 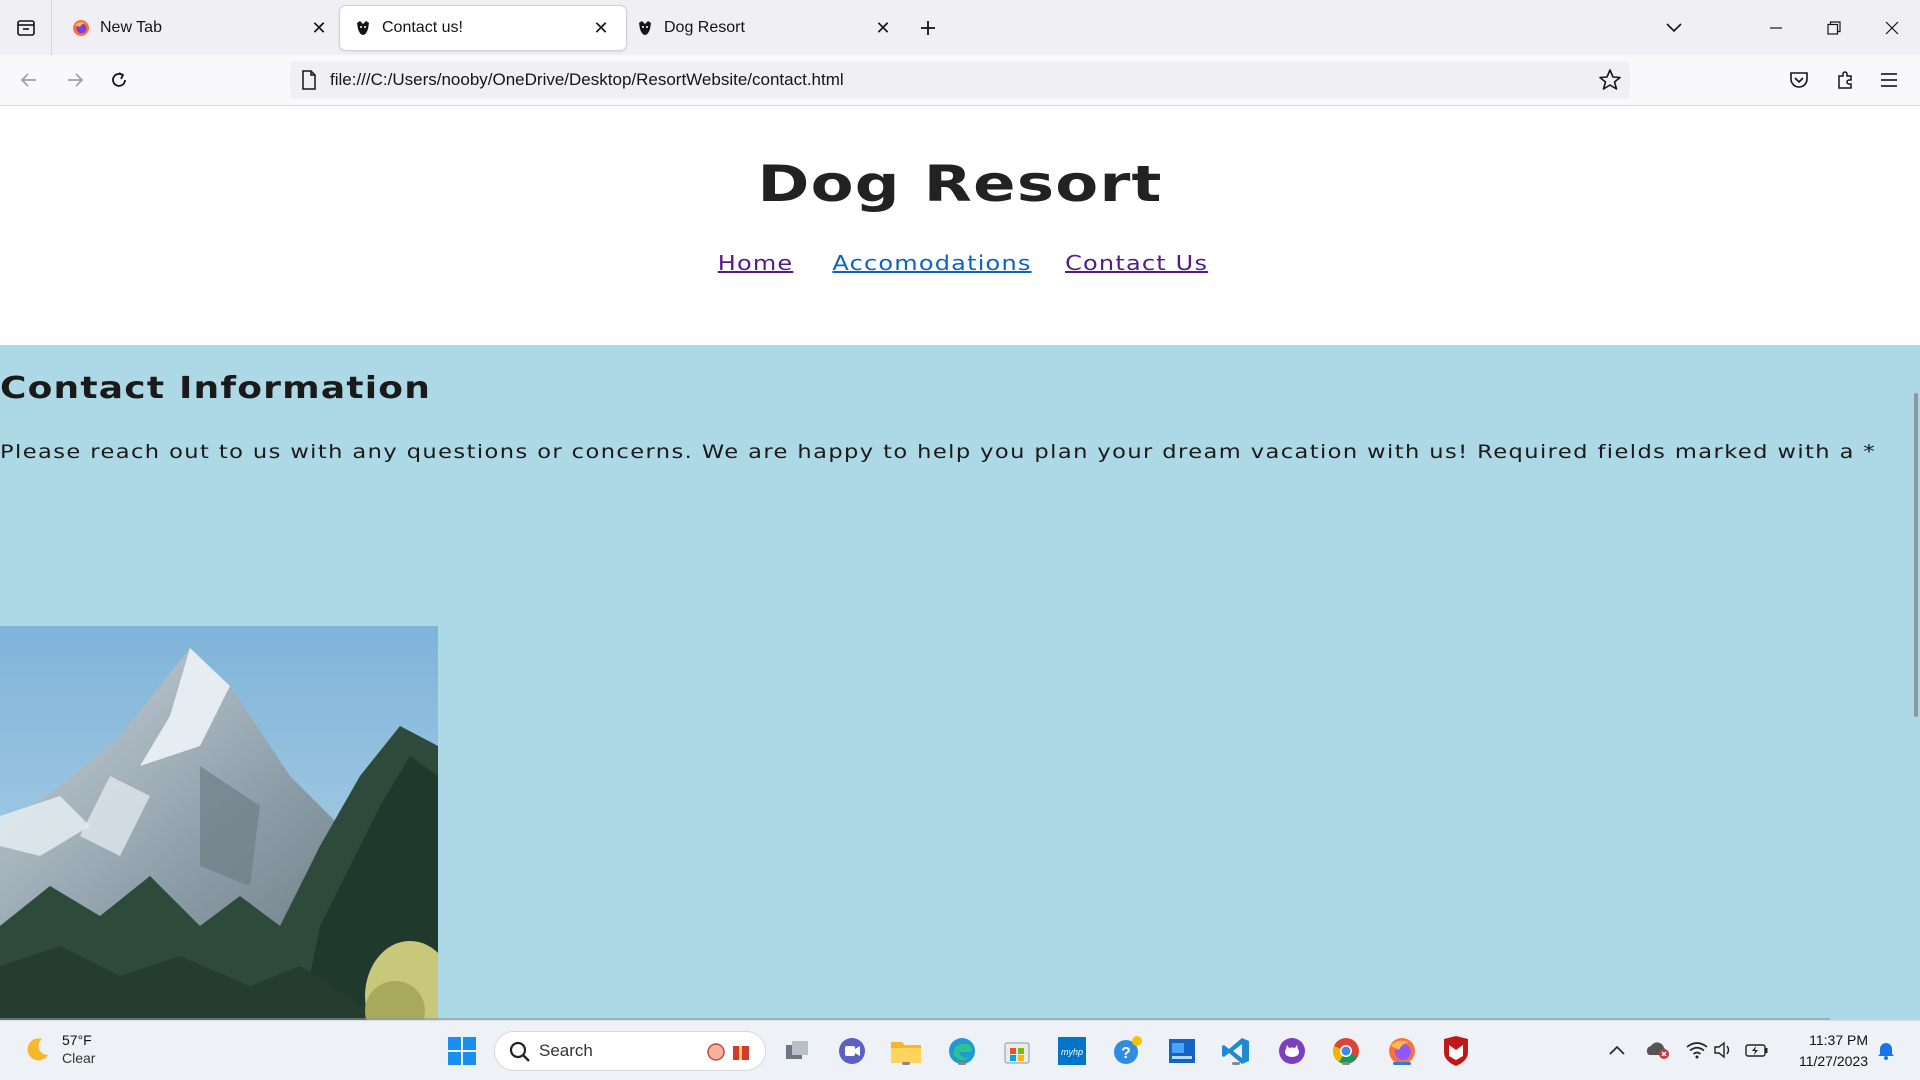 I want to click on onedrive-tray, so click(x=1657, y=1050).